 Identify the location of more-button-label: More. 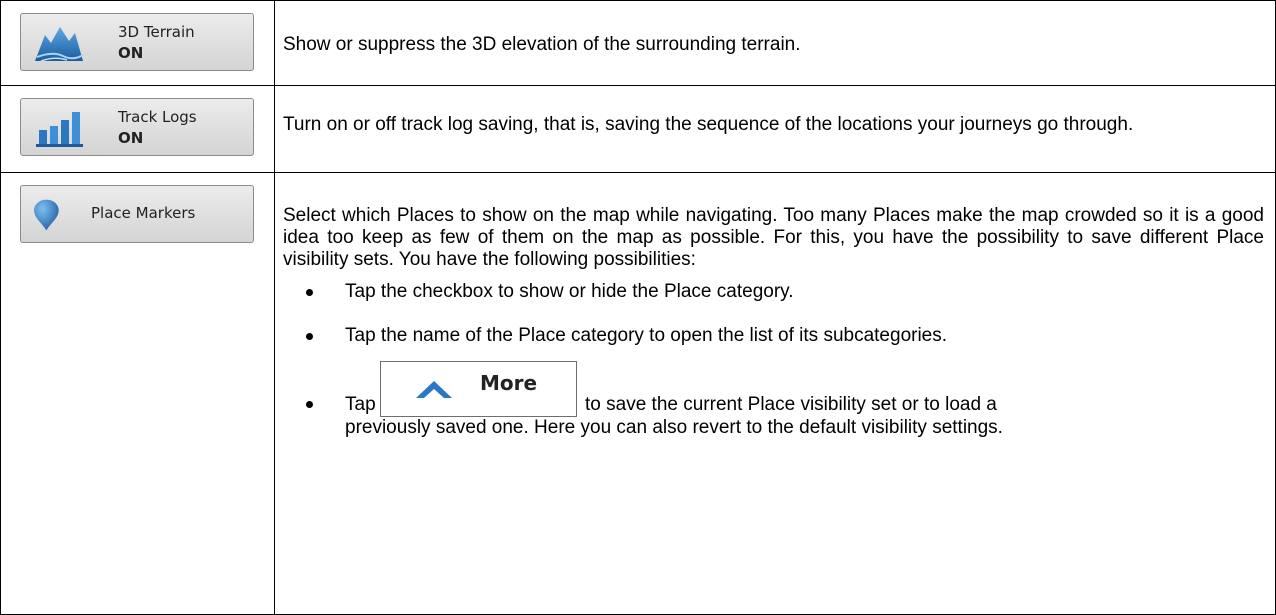
(509, 383).